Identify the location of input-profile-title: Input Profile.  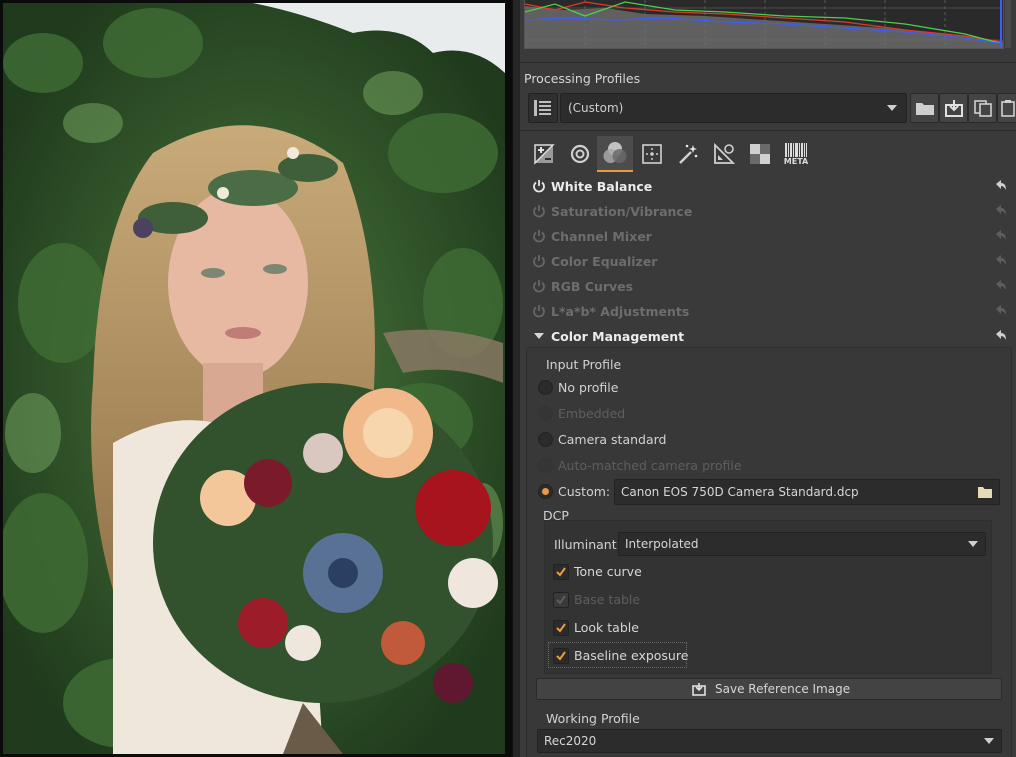
(584, 364).